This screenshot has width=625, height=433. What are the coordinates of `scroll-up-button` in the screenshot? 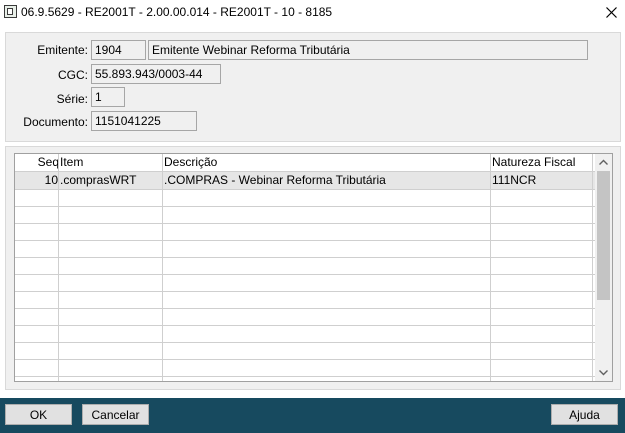 It's located at (603, 162).